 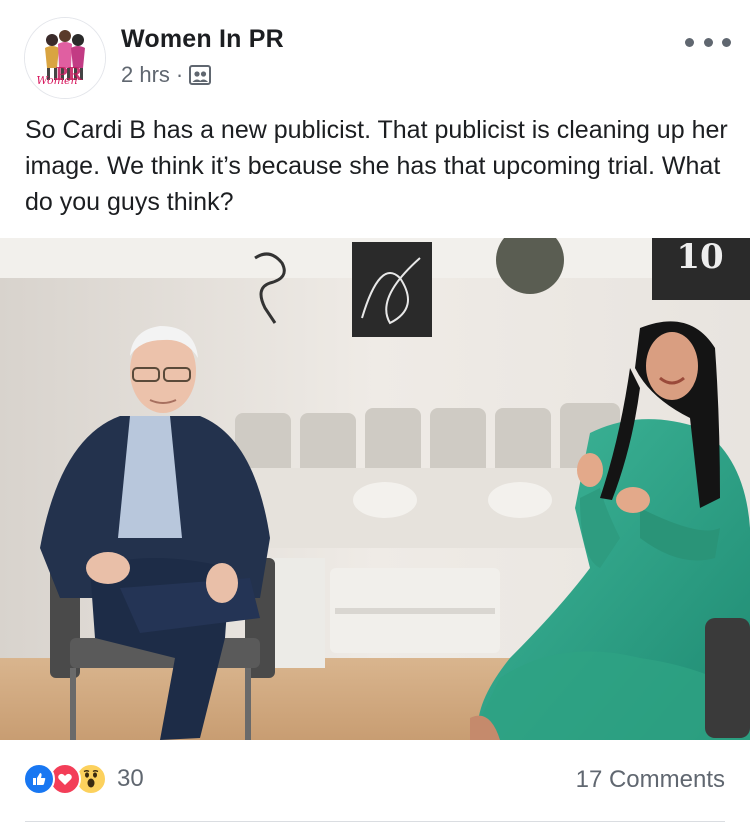 I want to click on reaction-count: 30, so click(x=130, y=778).